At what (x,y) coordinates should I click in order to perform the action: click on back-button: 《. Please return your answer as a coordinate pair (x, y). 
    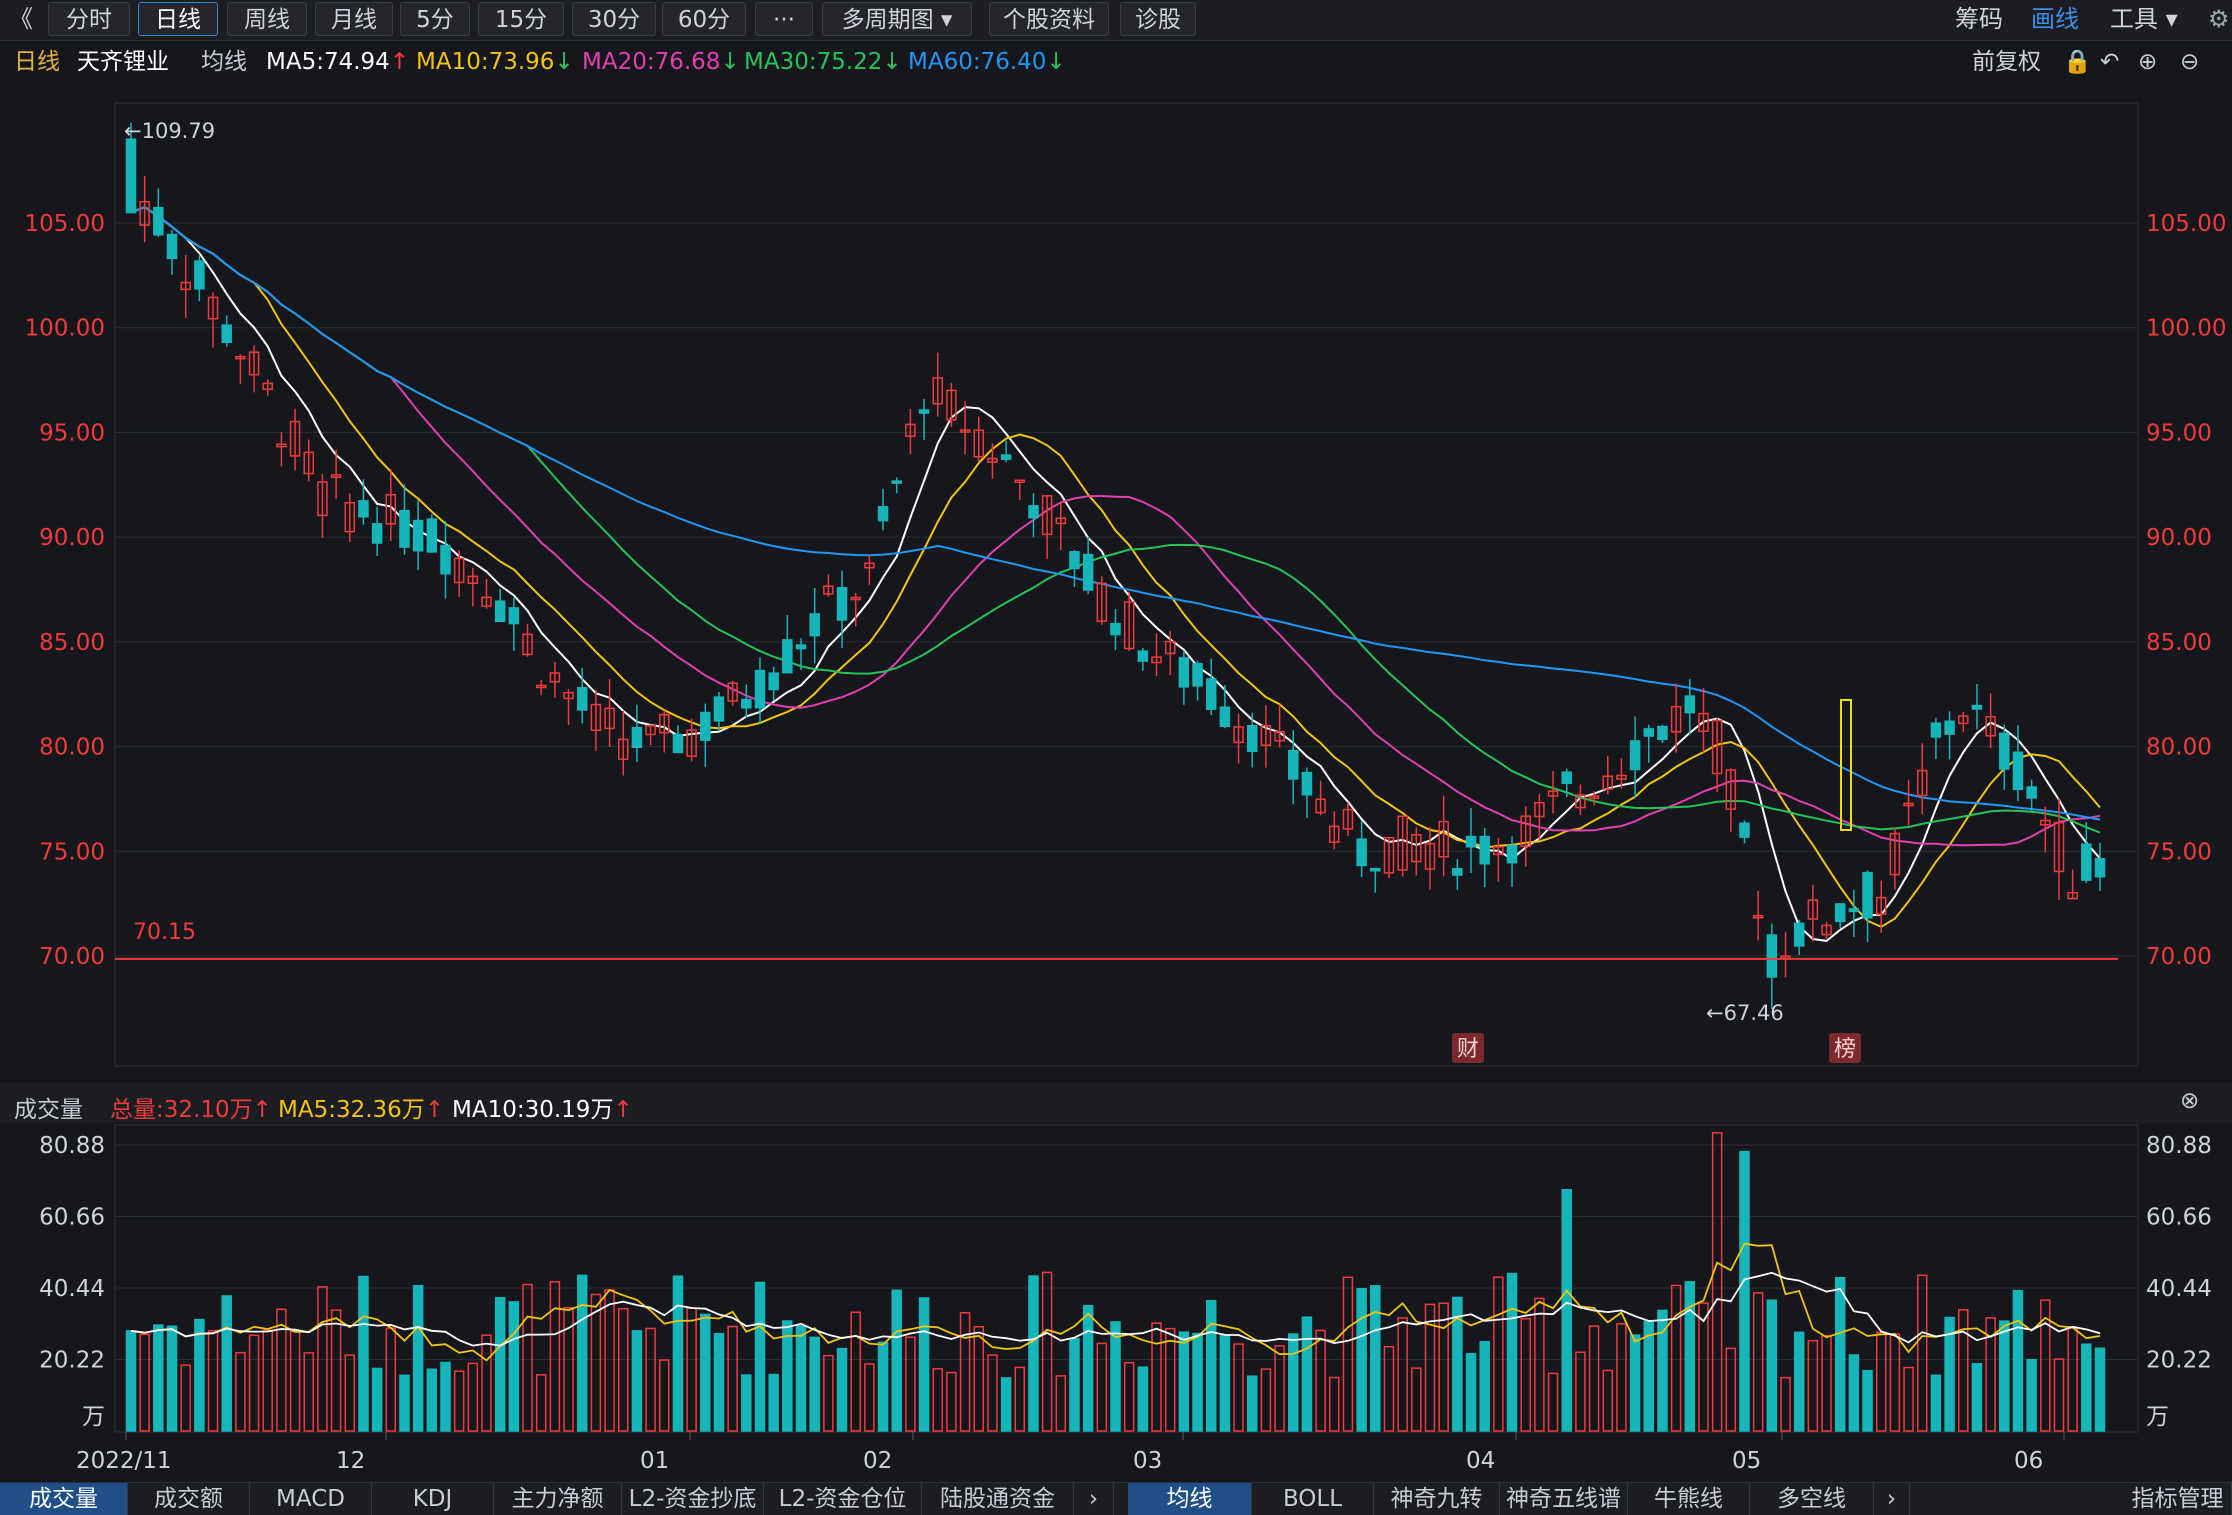
    Looking at the image, I should click on (21, 19).